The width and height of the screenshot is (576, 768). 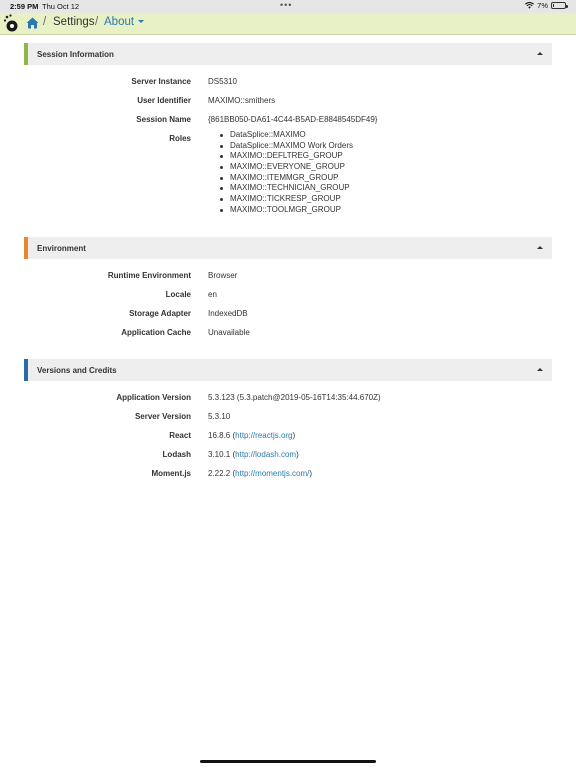 What do you see at coordinates (119, 22) in the screenshot?
I see `breadcrumb-about-label: About` at bounding box center [119, 22].